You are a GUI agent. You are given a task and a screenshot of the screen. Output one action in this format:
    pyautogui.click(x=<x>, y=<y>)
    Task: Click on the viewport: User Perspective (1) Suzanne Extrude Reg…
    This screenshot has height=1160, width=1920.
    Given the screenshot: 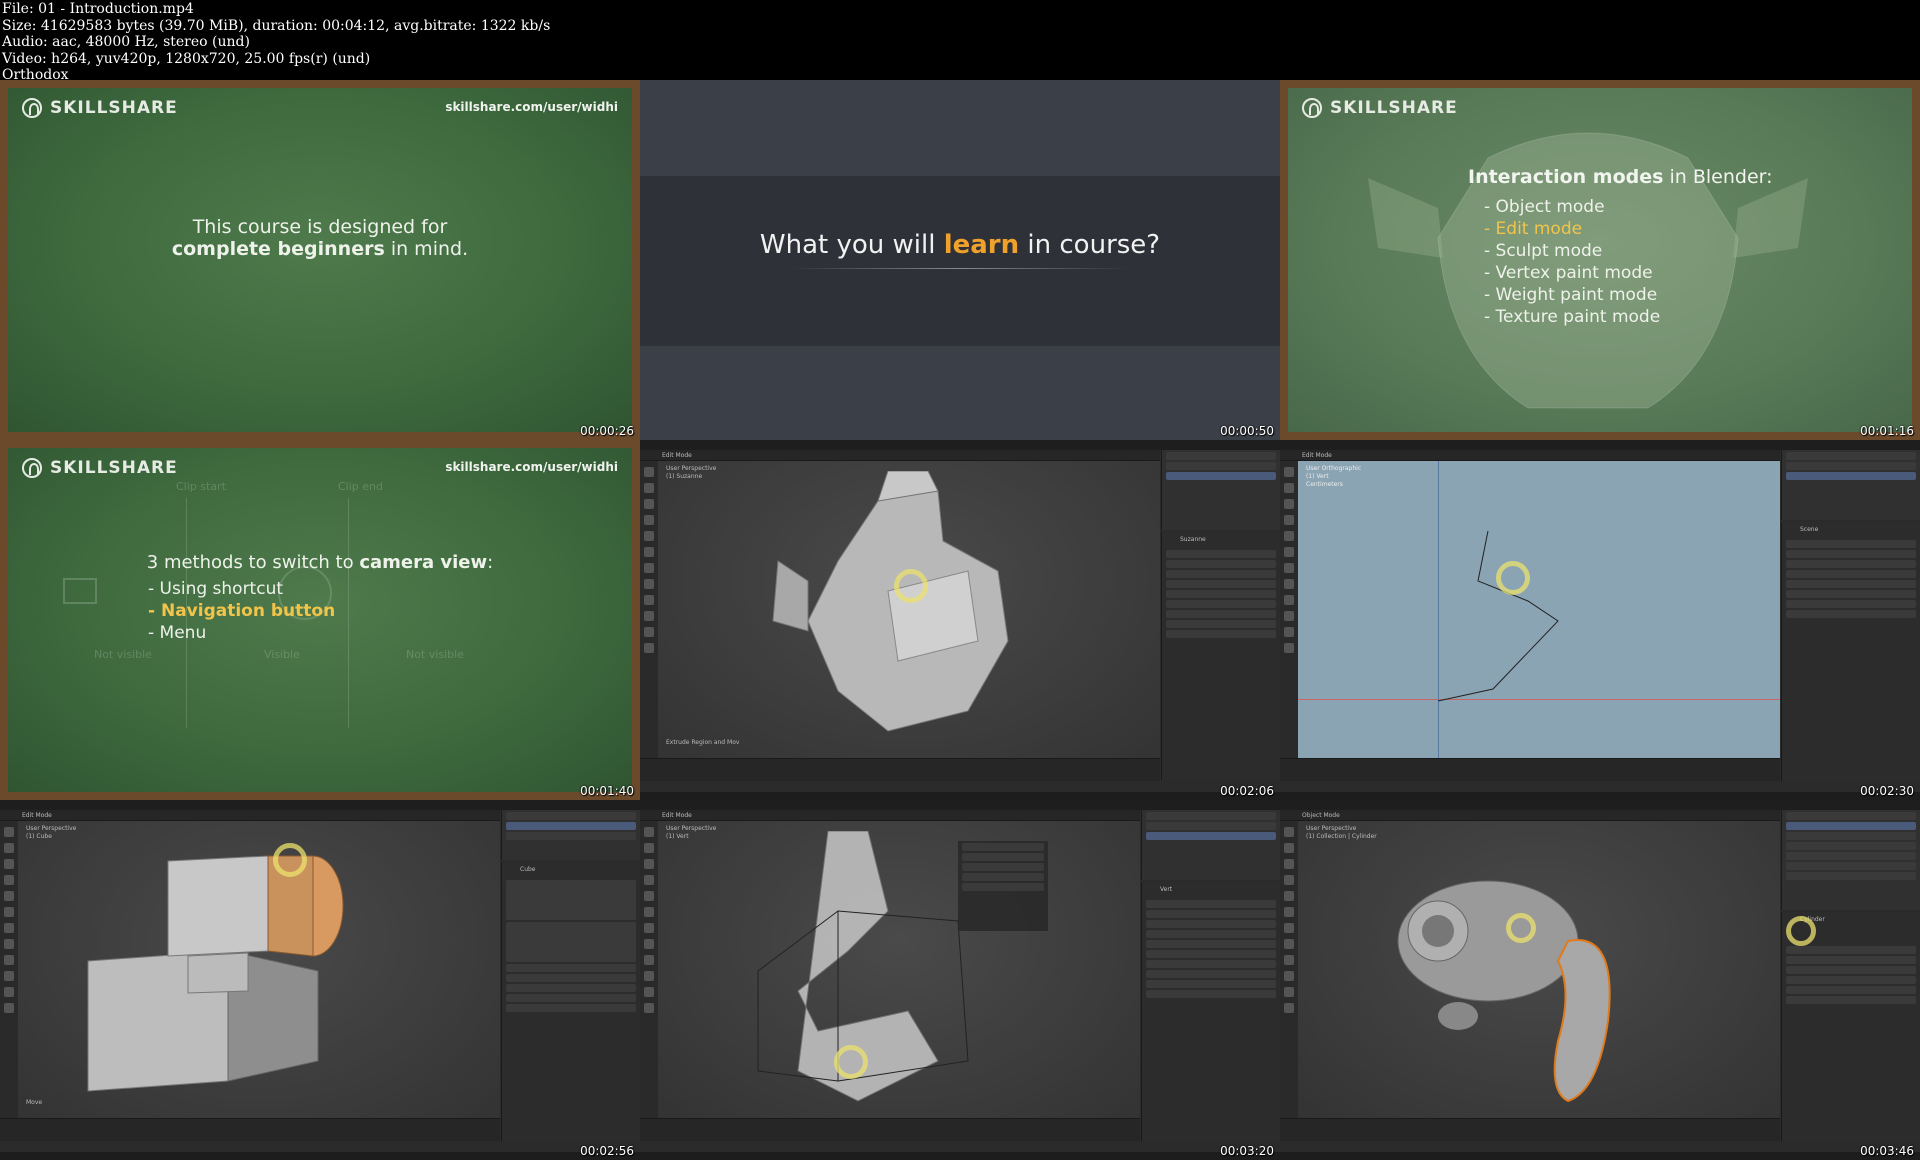 What is the action you would take?
    pyautogui.click(x=909, y=609)
    